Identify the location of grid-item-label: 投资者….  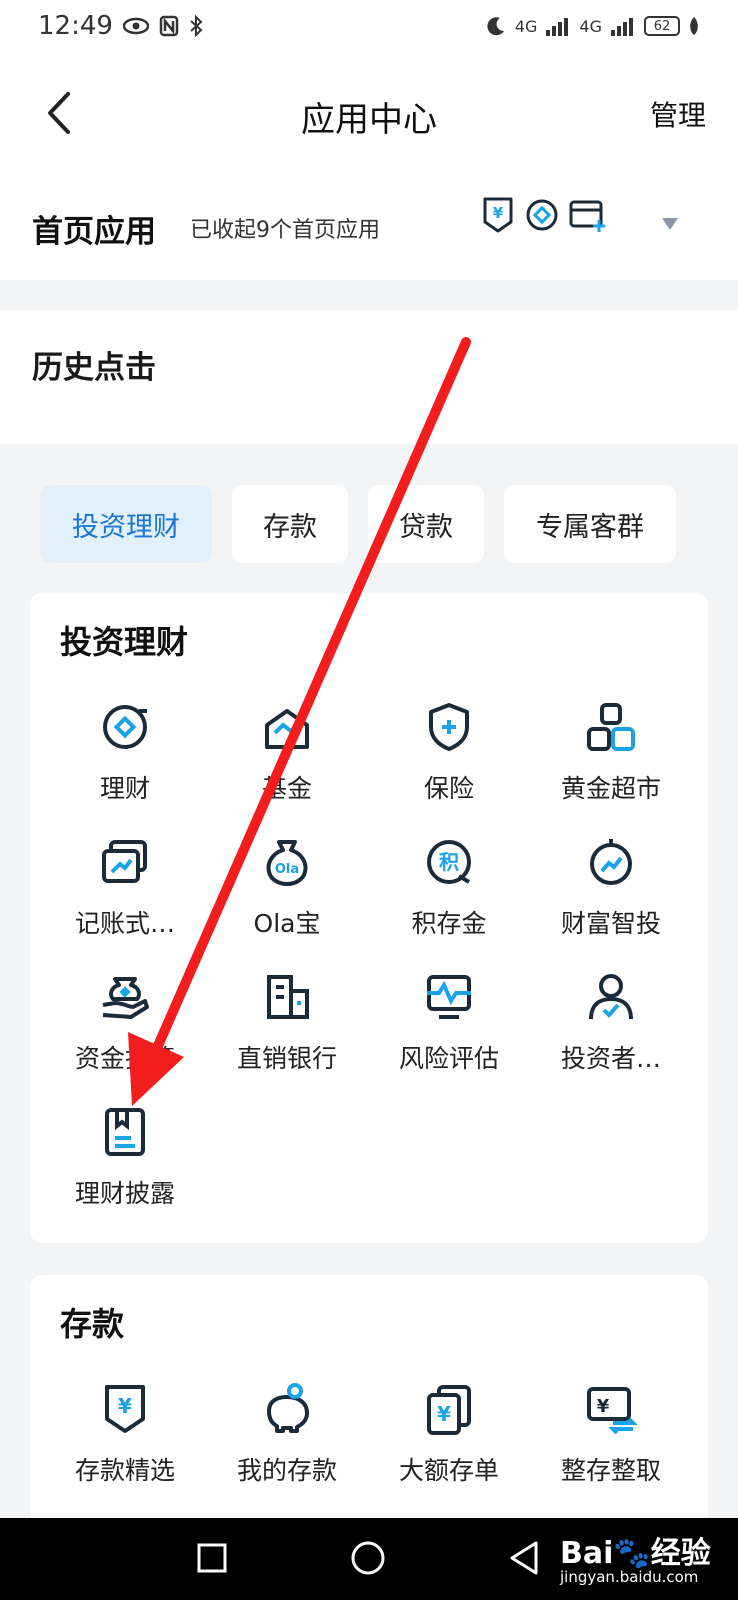
(610, 1058).